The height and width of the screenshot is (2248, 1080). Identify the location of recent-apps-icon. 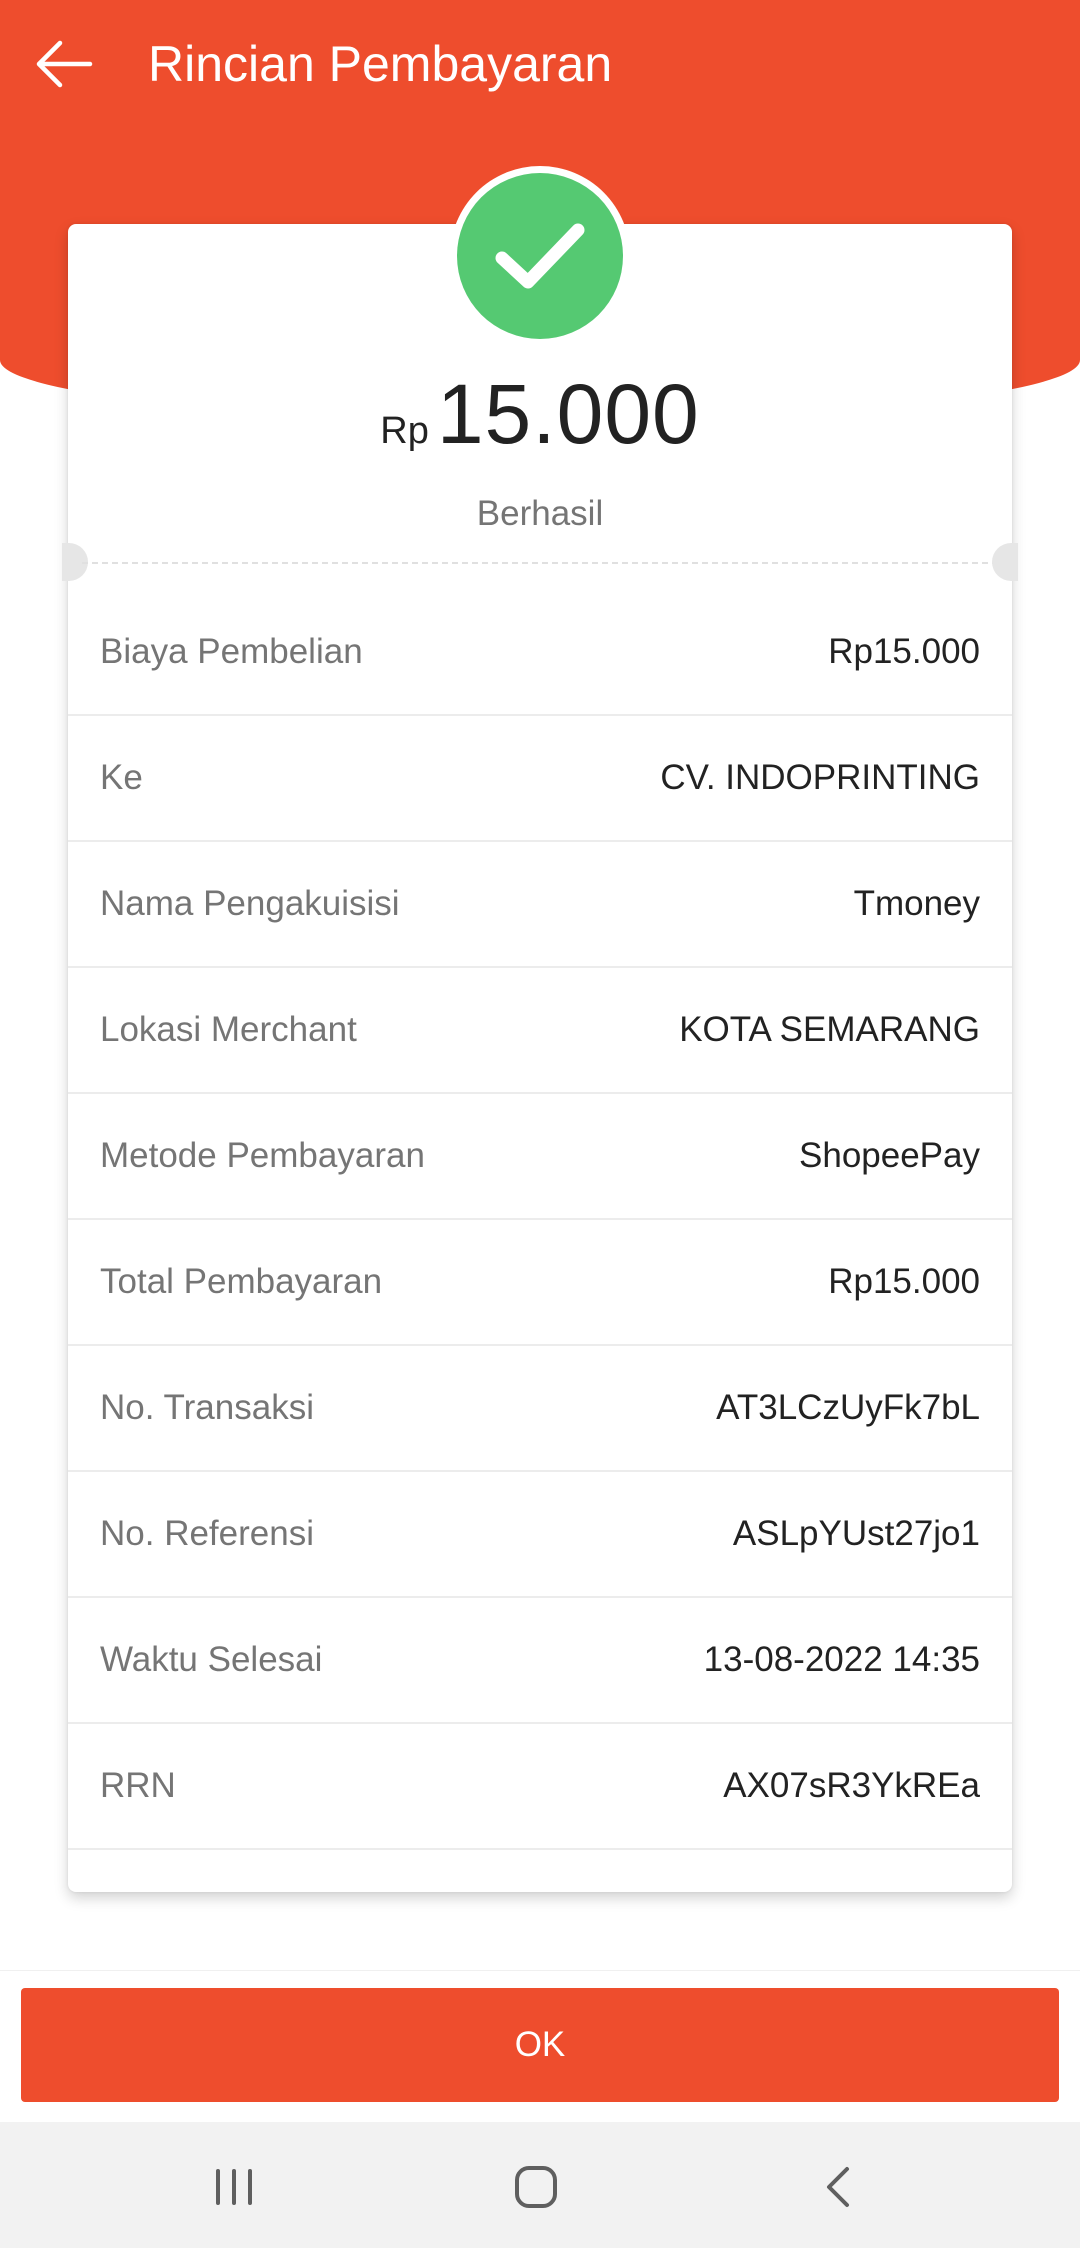
(234, 2187).